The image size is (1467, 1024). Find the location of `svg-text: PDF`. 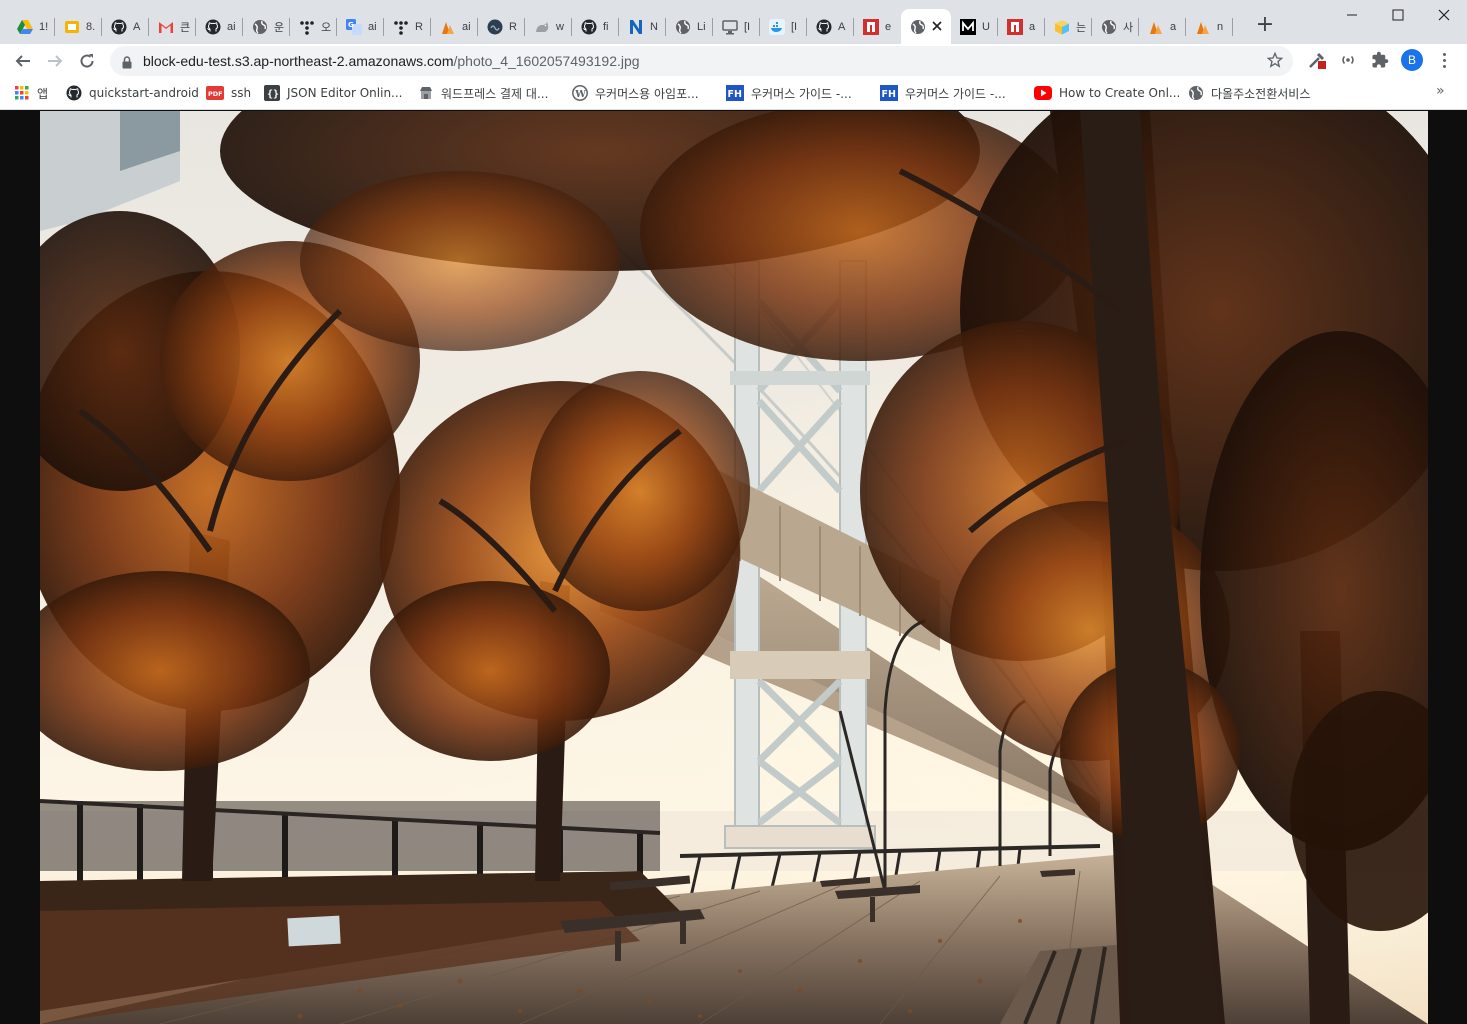

svg-text: PDF is located at coordinates (215, 94).